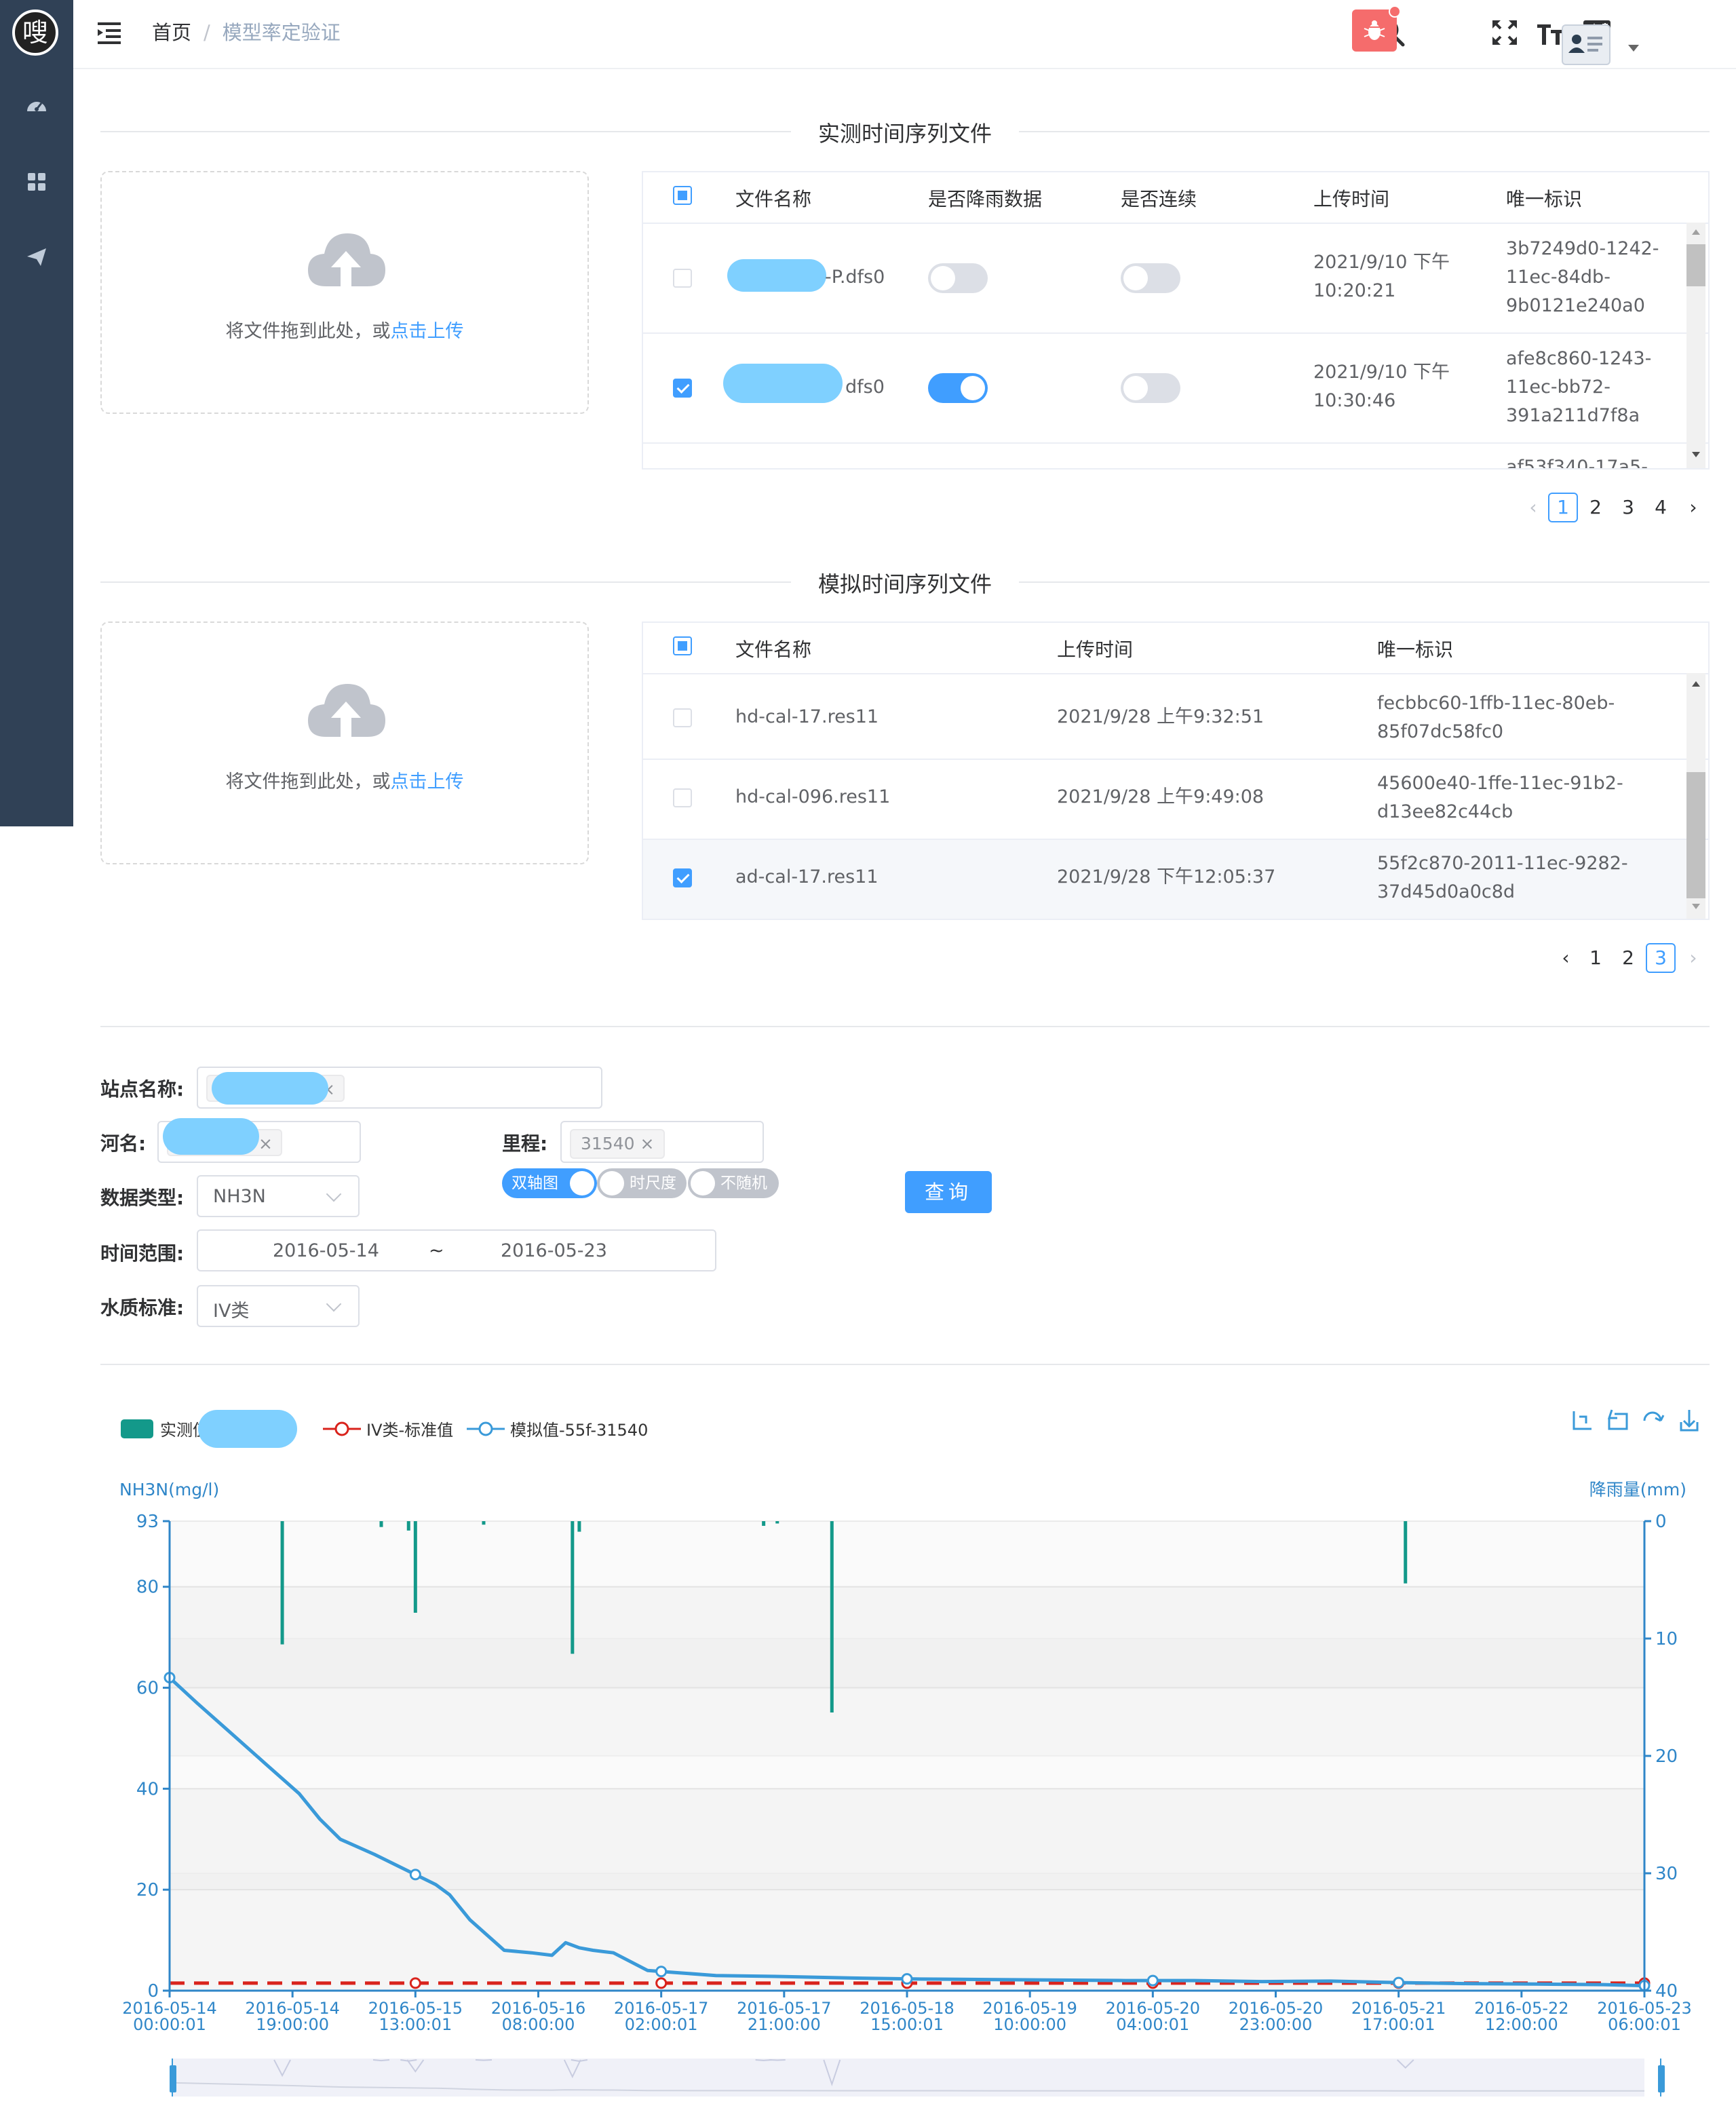 The height and width of the screenshot is (2106, 1736). What do you see at coordinates (1689, 1421) in the screenshot?
I see `download-icon` at bounding box center [1689, 1421].